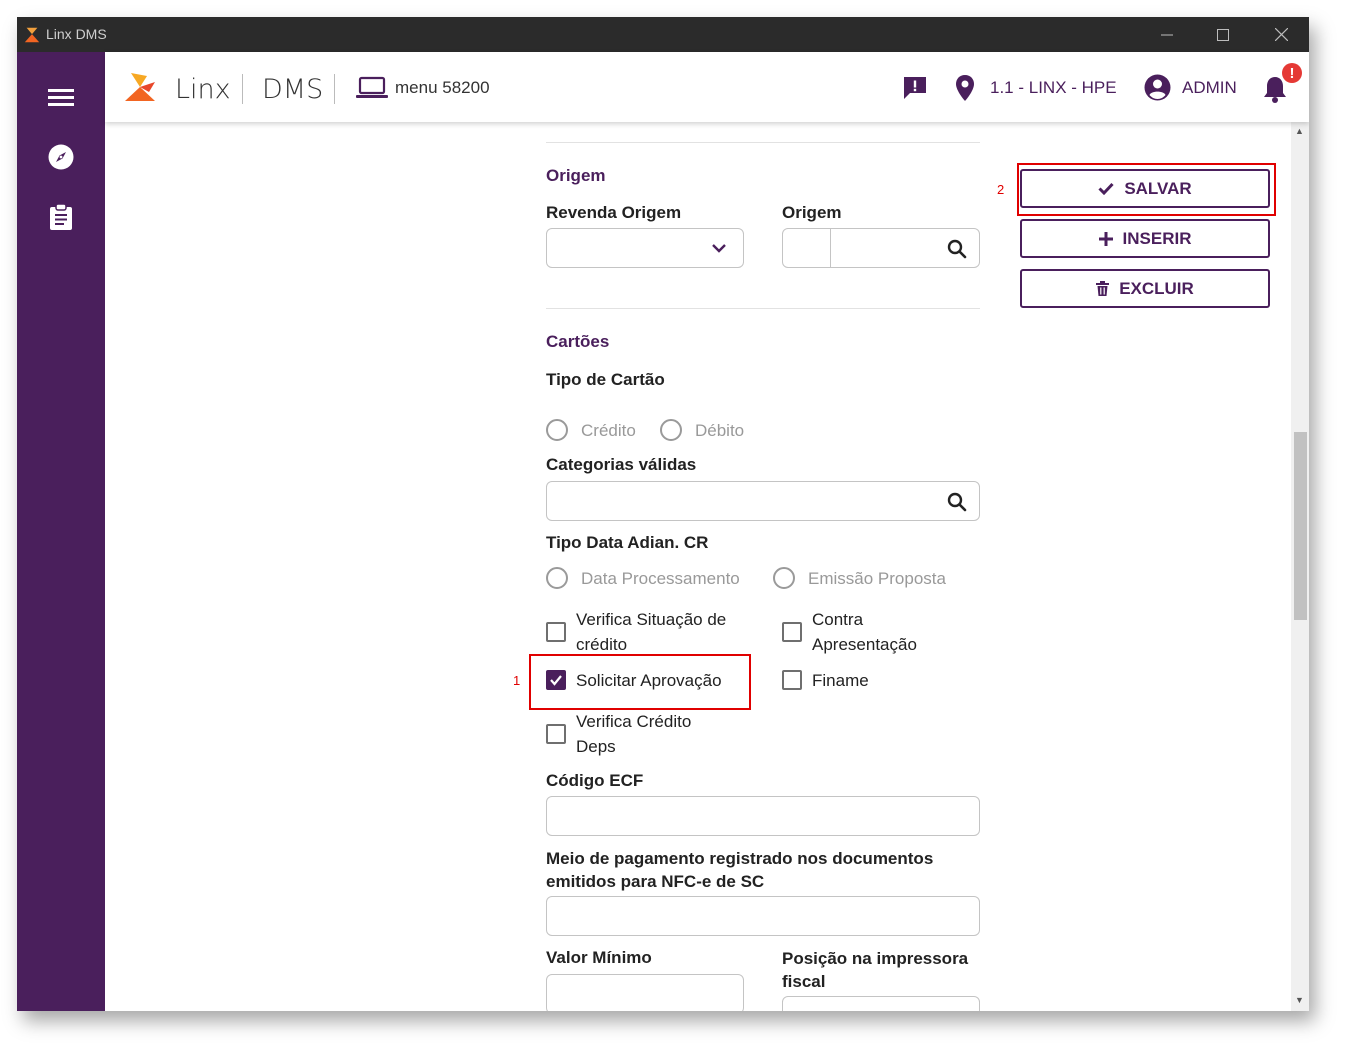 This screenshot has height=1060, width=1357. Describe the element at coordinates (1299, 131) in the screenshot. I see `scroll-up-icon: ▲` at that location.